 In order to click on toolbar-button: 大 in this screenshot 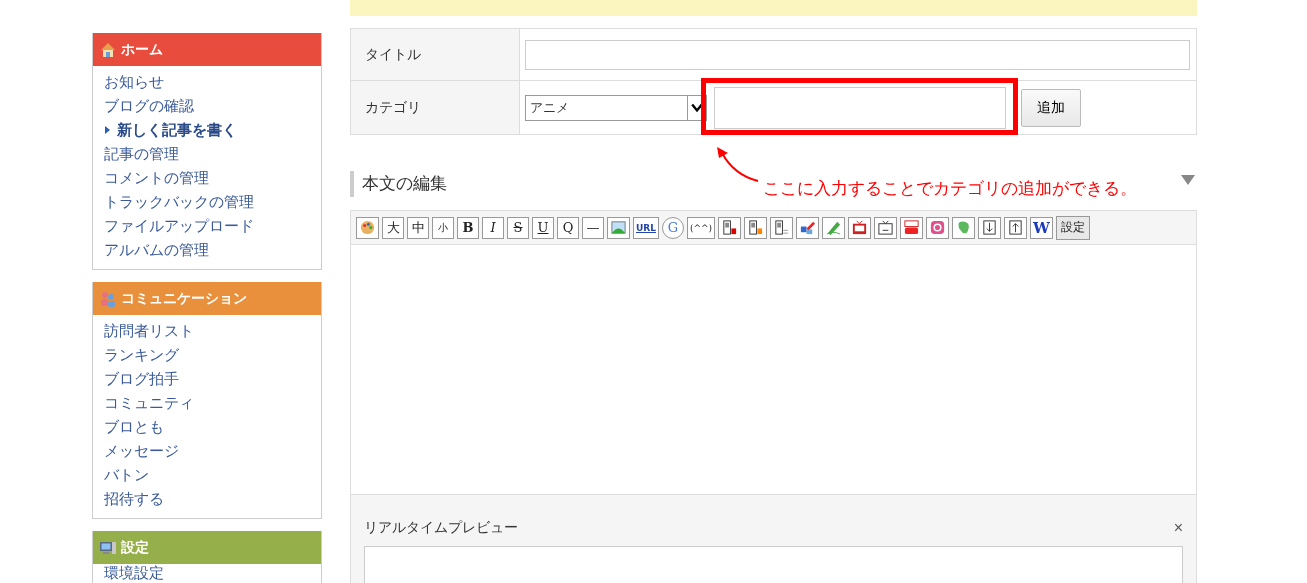, I will do `click(393, 227)`.